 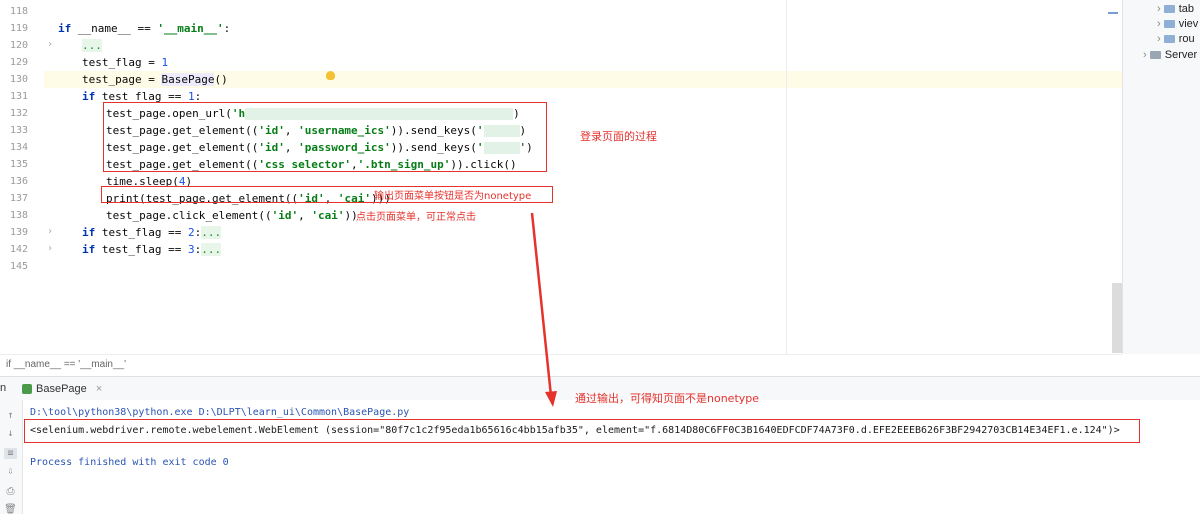 What do you see at coordinates (582, 431) in the screenshot?
I see `console-output-highlight-box` at bounding box center [582, 431].